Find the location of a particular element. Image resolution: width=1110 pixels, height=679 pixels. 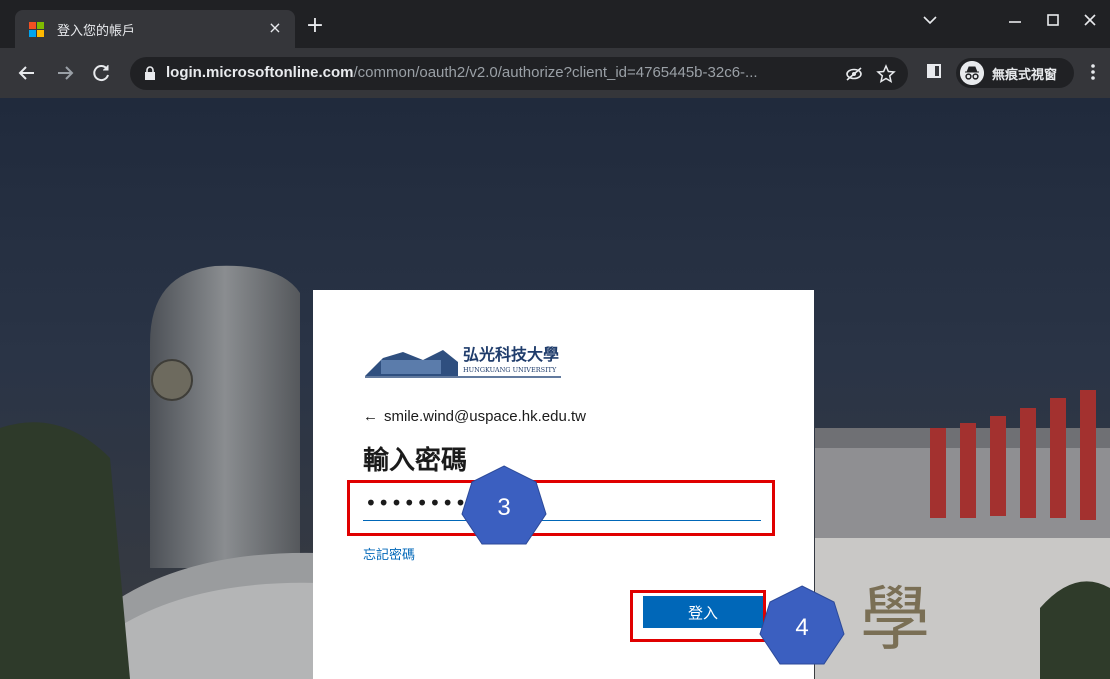

browser-tab: 登入您的帳戶 × is located at coordinates (155, 29).